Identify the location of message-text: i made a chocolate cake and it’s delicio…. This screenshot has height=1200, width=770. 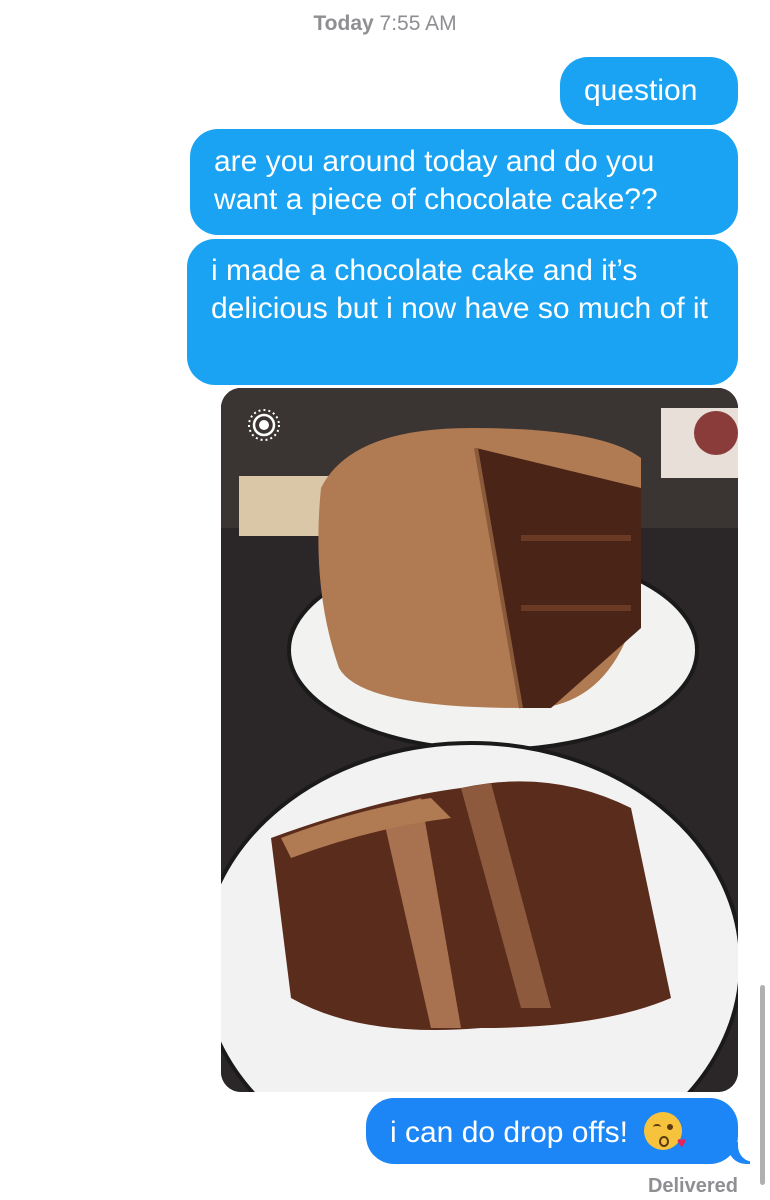
(459, 289).